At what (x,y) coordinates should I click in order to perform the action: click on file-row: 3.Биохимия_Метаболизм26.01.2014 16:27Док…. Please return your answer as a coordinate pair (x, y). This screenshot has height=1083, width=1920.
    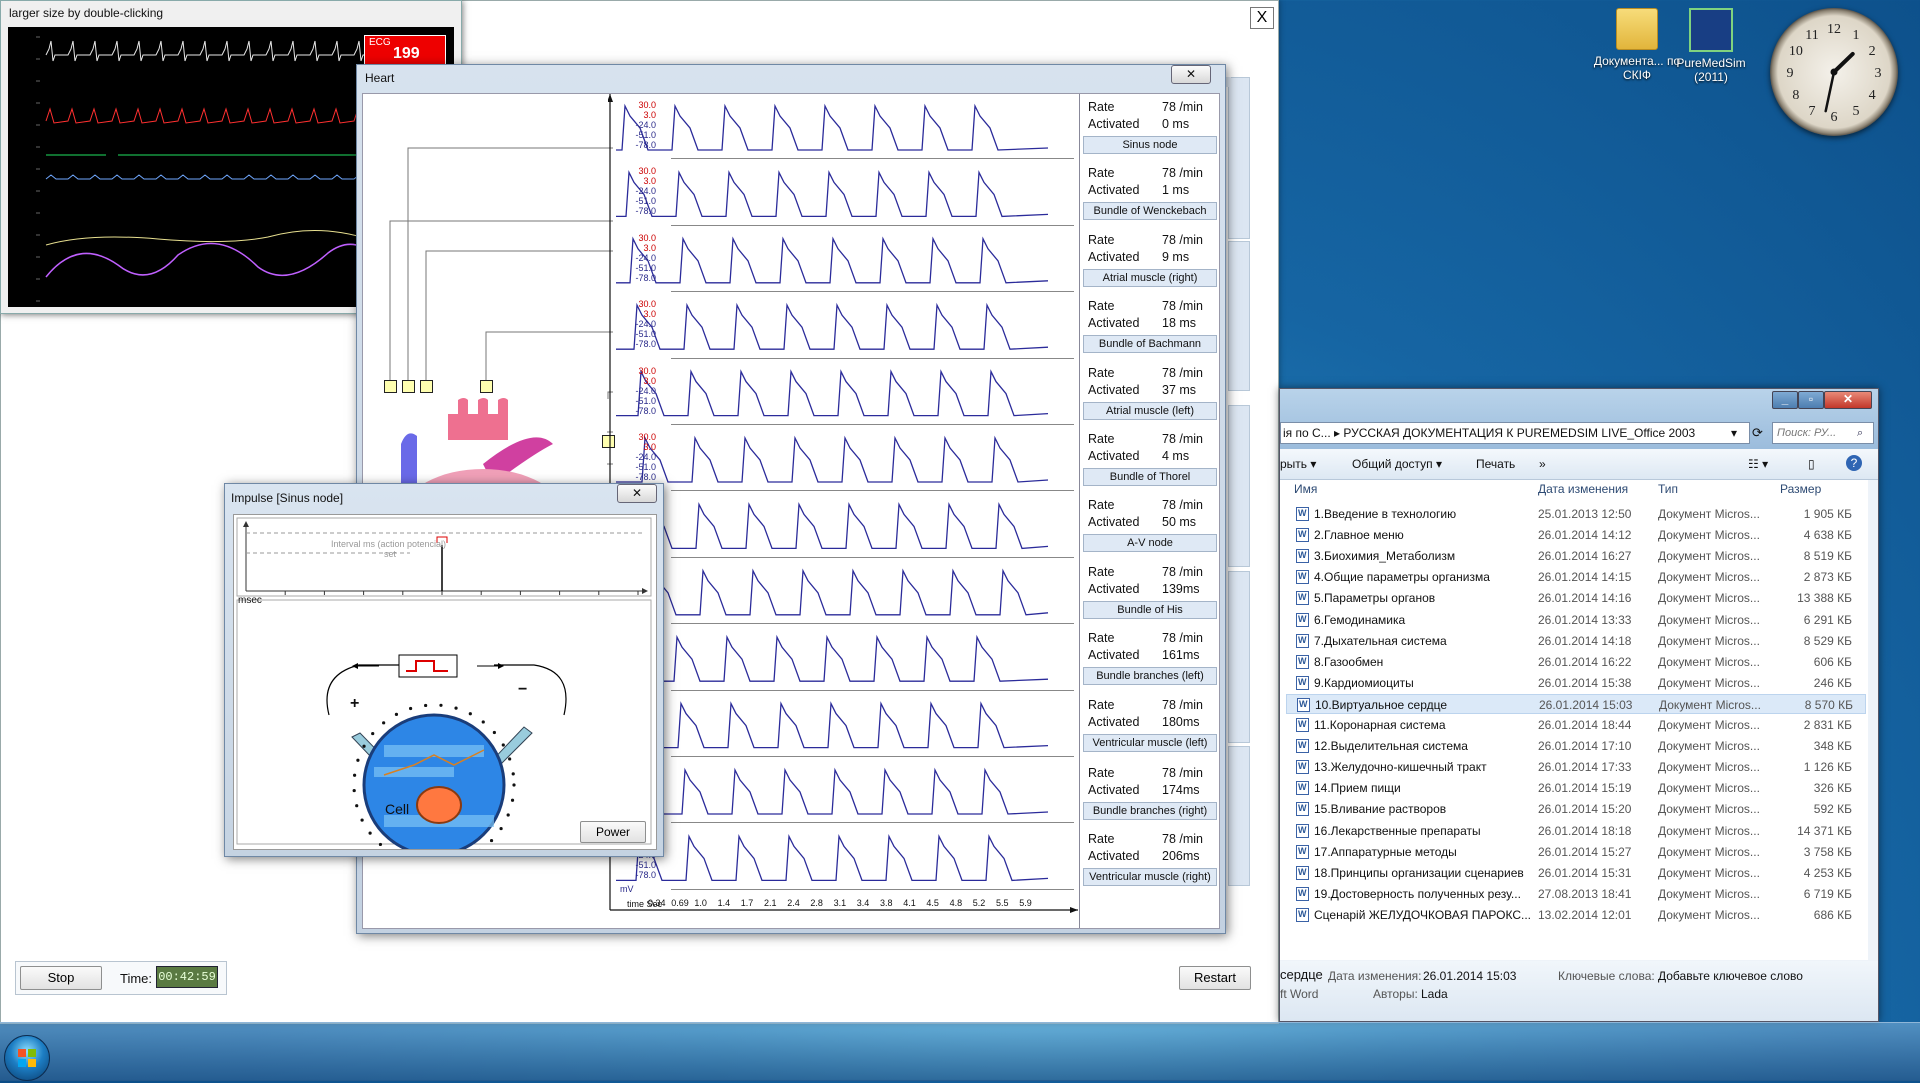
    Looking at the image, I should click on (1576, 556).